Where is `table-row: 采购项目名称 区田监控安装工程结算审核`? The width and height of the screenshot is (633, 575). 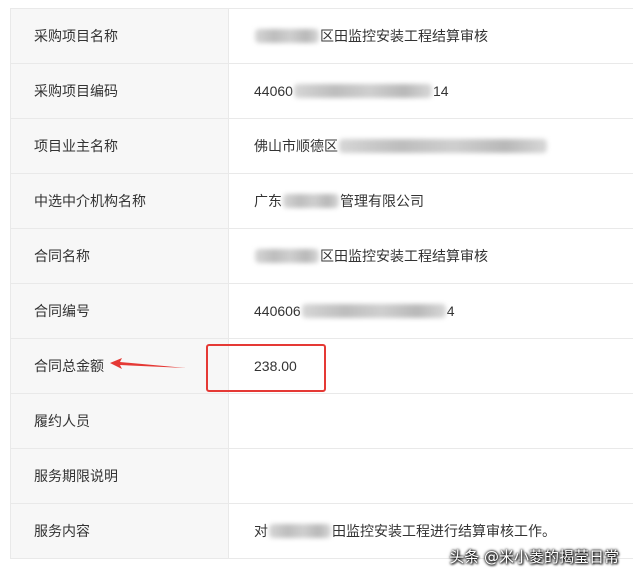
table-row: 采购项目名称 区田监控安装工程结算审核 is located at coordinates (321, 36).